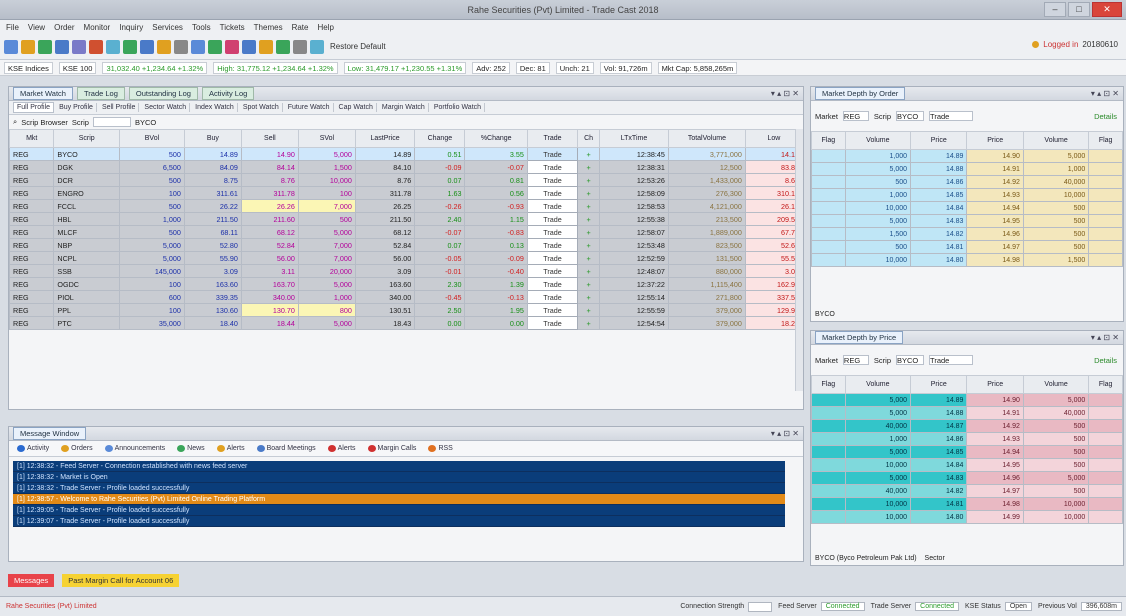  Describe the element at coordinates (45, 46) in the screenshot. I see `chart-icon` at that location.